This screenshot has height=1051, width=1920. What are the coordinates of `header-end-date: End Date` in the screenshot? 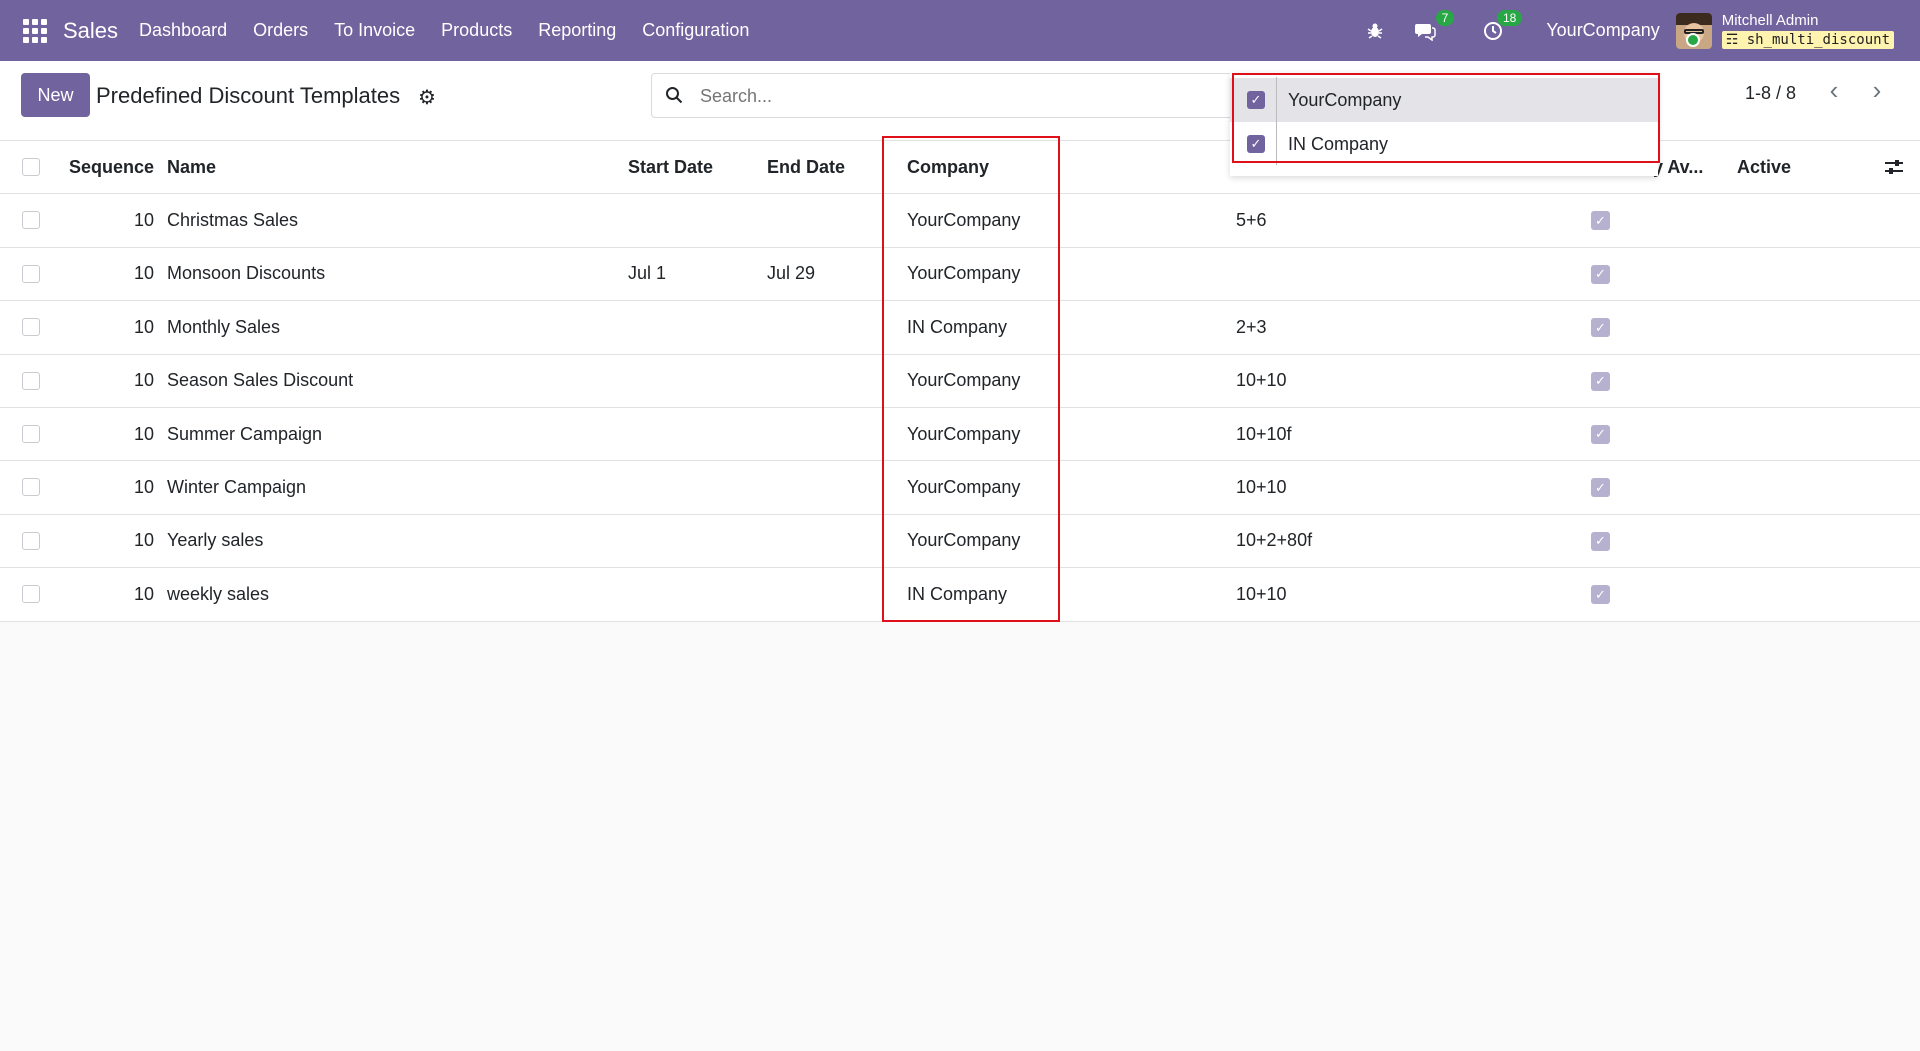 It's located at (806, 167).